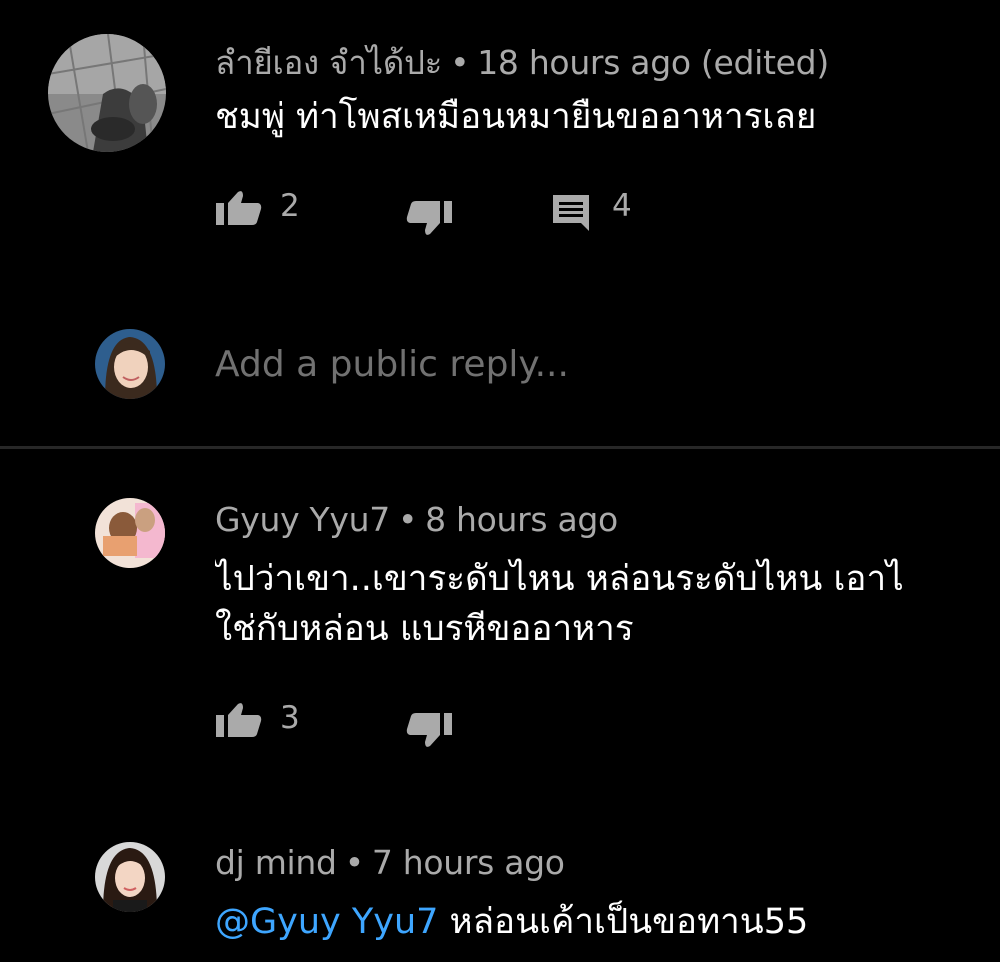 The height and width of the screenshot is (962, 1000). Describe the element at coordinates (326, 922) in the screenshot. I see `mention-link: @Gyuy Yyu7` at that location.